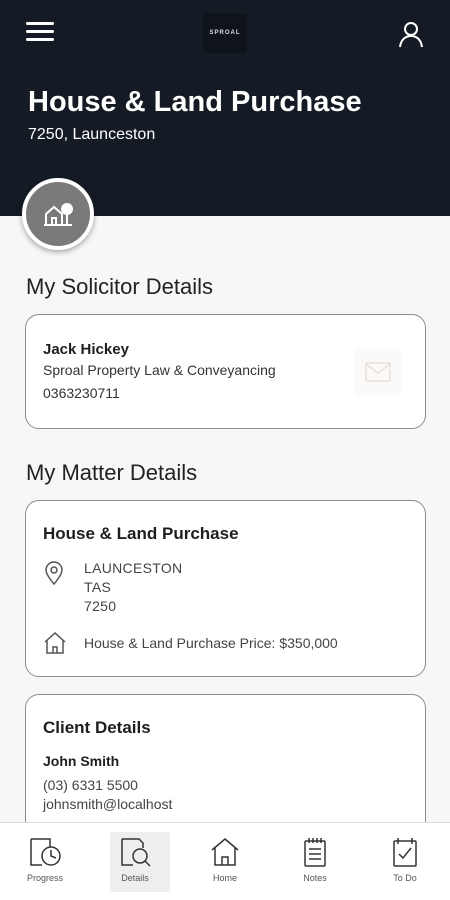 Image resolution: width=450 pixels, height=900 pixels. I want to click on nav-todo: To Do, so click(405, 861).